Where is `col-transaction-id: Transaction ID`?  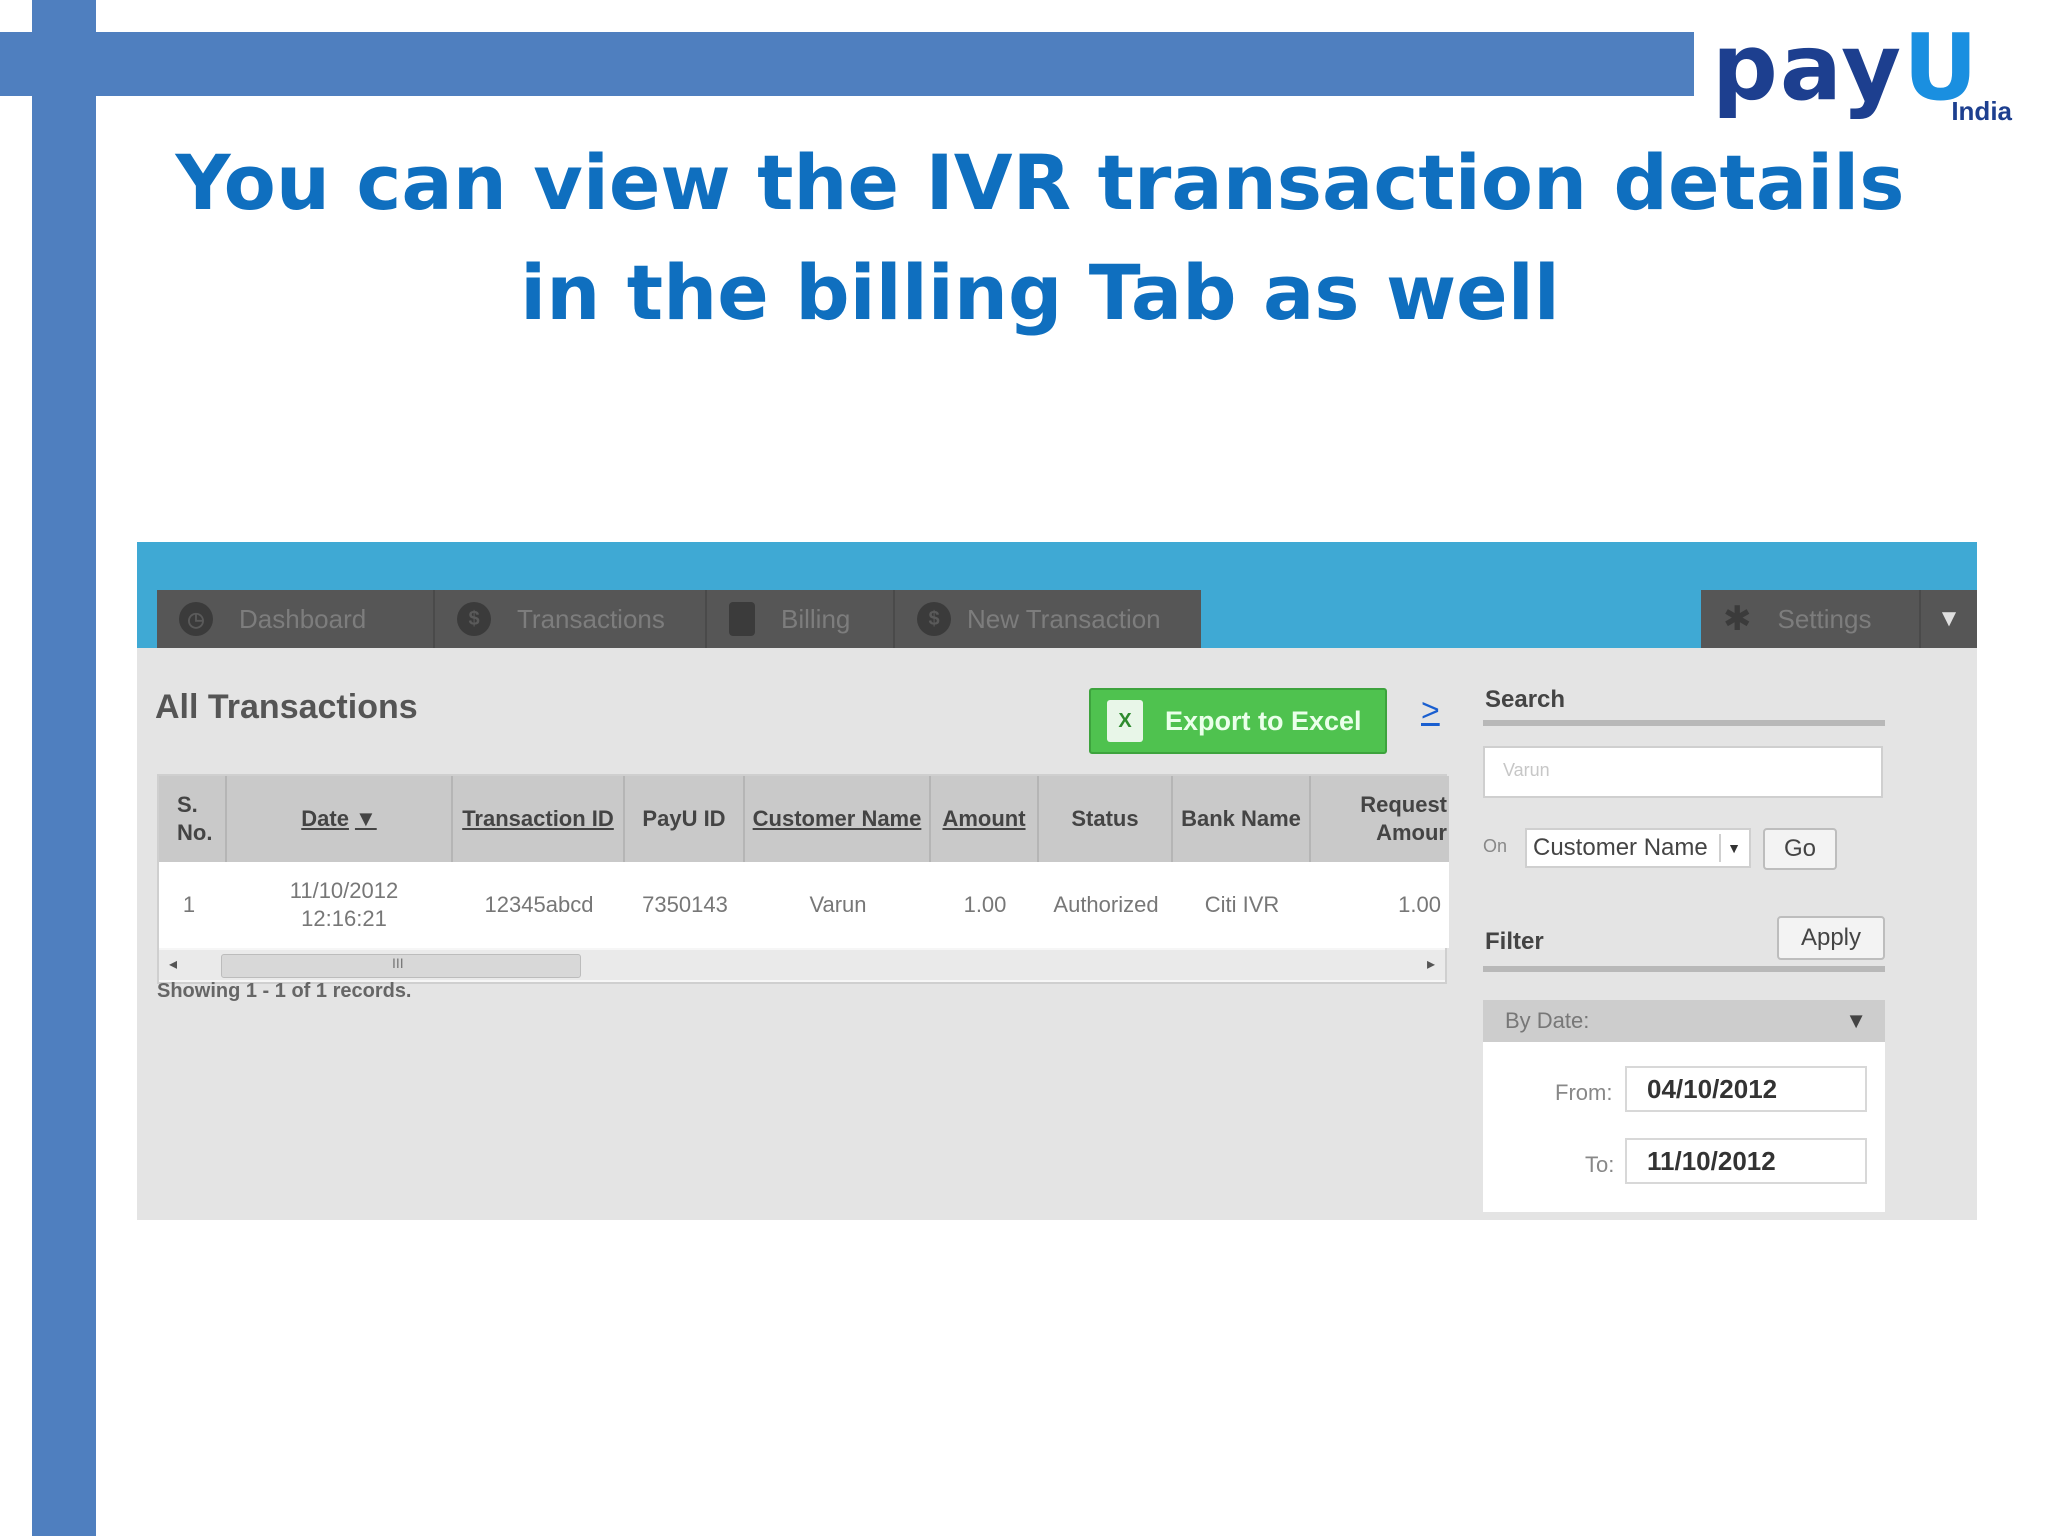
col-transaction-id: Transaction ID is located at coordinates (539, 819).